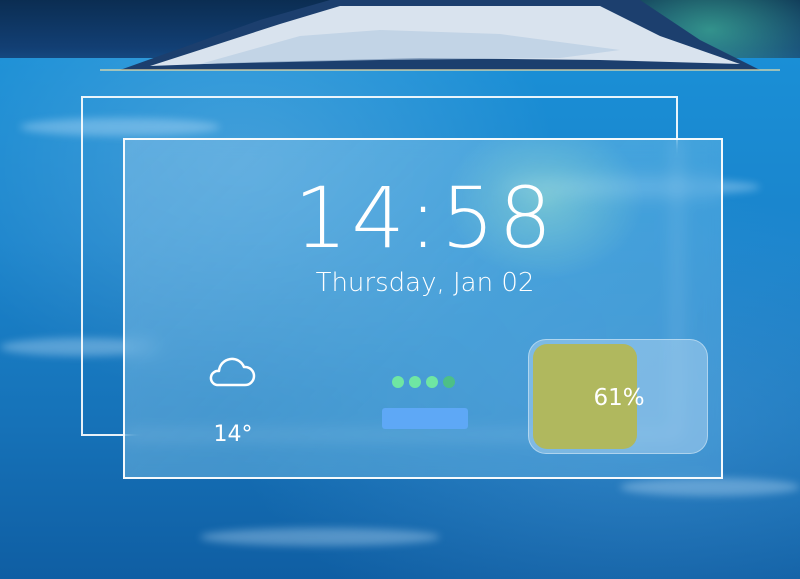  Describe the element at coordinates (425, 218) in the screenshot. I see `clock-time: 14:58` at that location.